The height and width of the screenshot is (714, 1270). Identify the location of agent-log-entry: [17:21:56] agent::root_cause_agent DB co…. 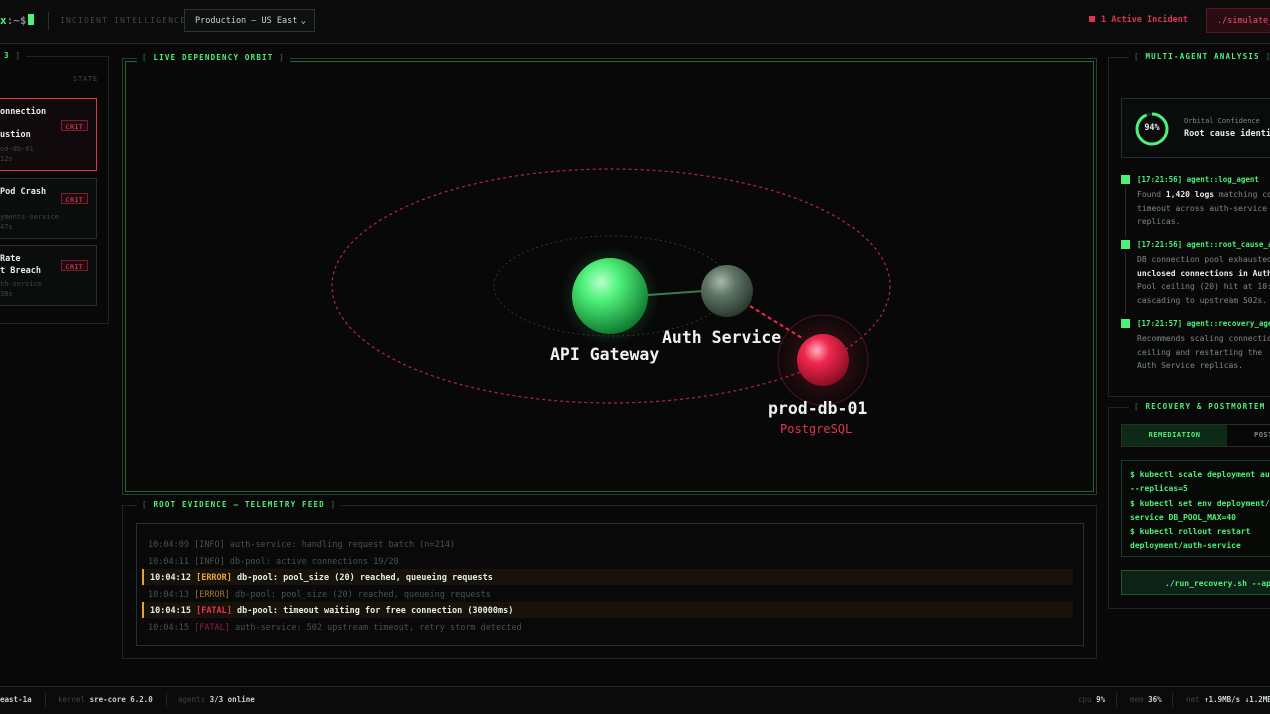
(1195, 277).